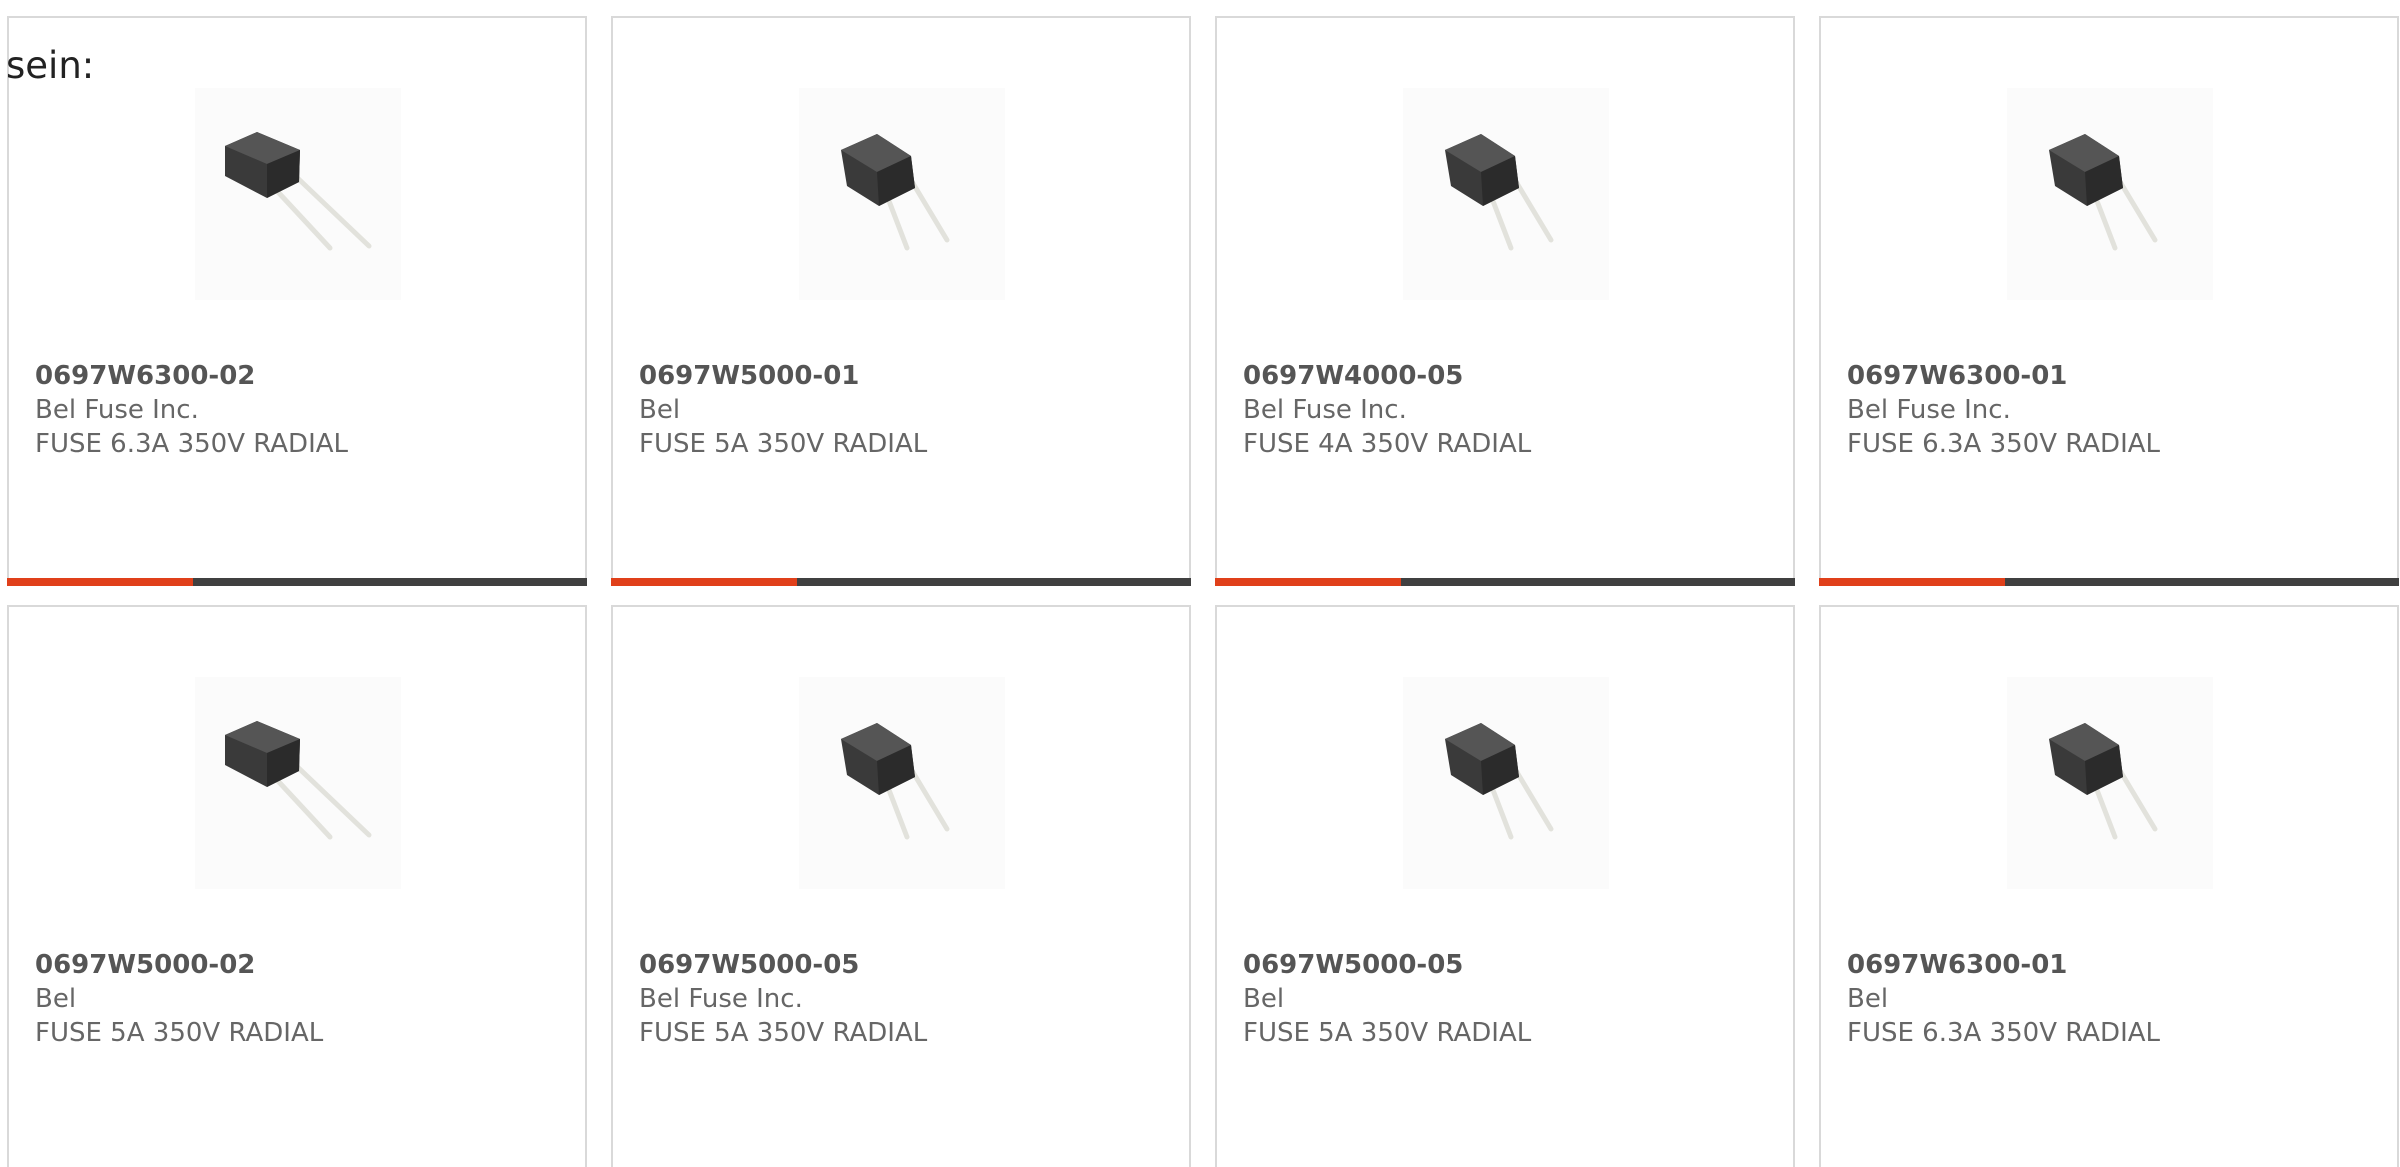 Image resolution: width=2400 pixels, height=1167 pixels. What do you see at coordinates (1387, 444) in the screenshot?
I see `product-description: FUSE 4A 350V RADIAL` at bounding box center [1387, 444].